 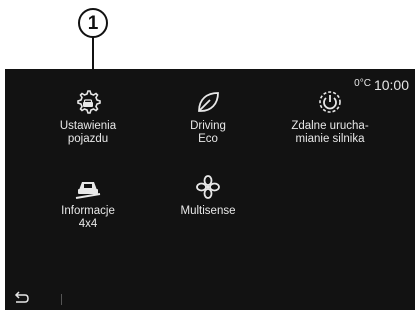 I want to click on app-vehicle-settings: Ustawienia pojazdu, so click(x=88, y=117).